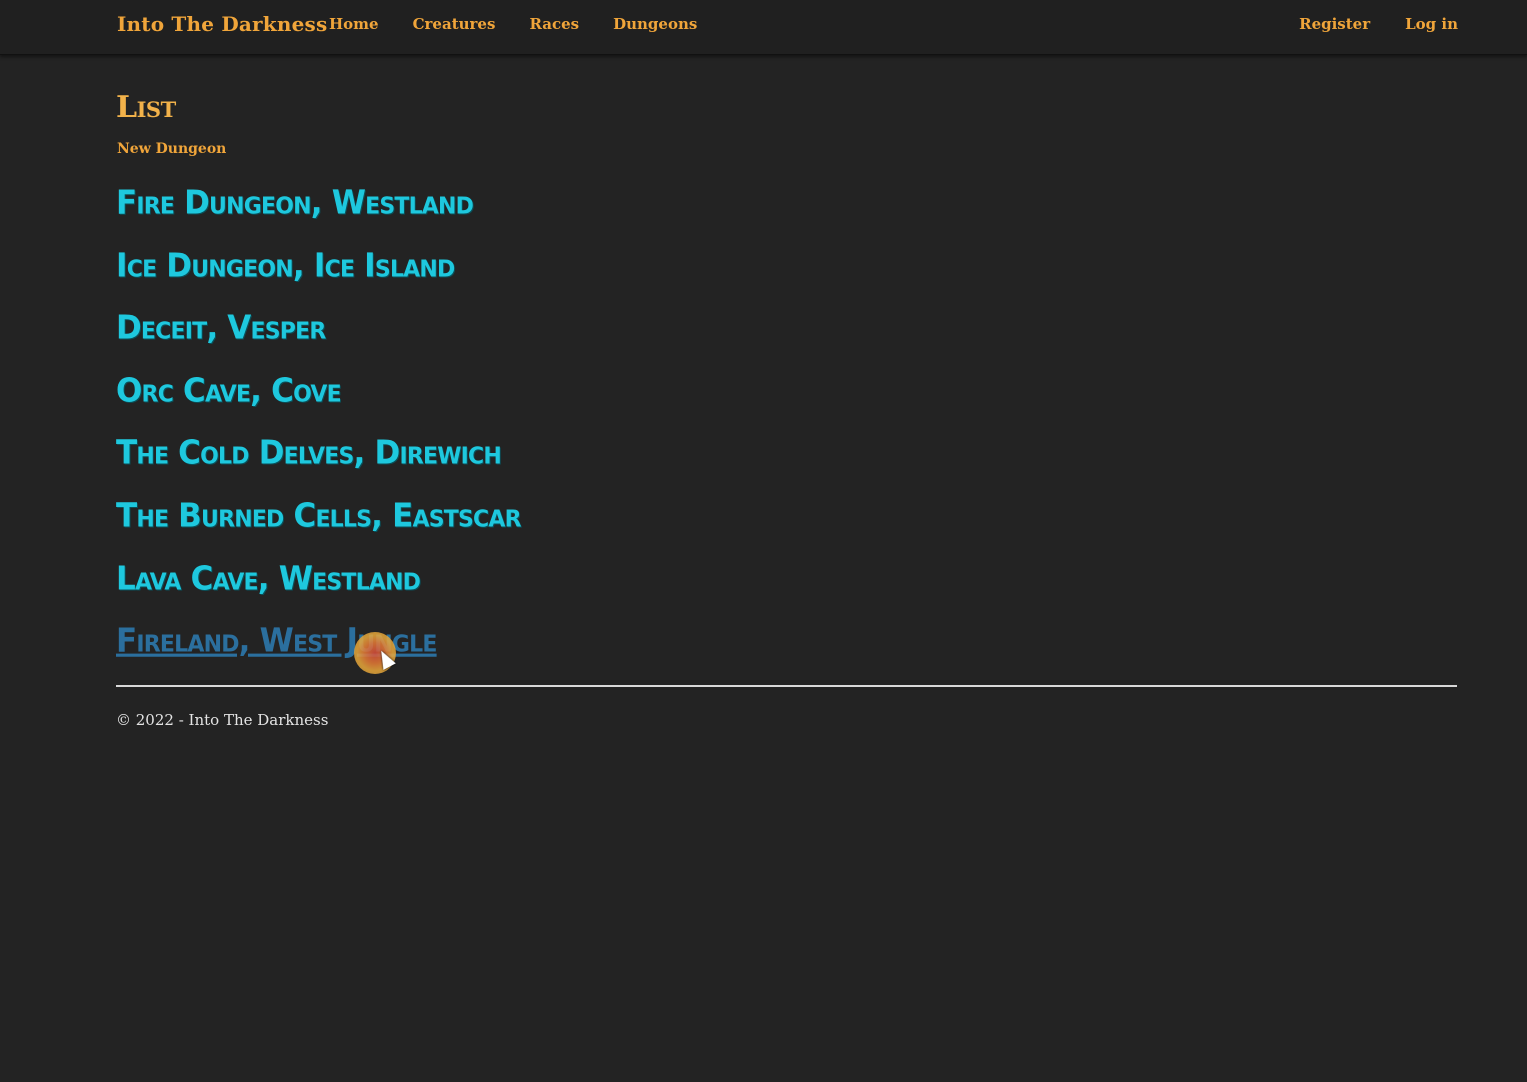 The height and width of the screenshot is (1082, 1527). I want to click on nav-creatures-link: Creatures, so click(454, 24).